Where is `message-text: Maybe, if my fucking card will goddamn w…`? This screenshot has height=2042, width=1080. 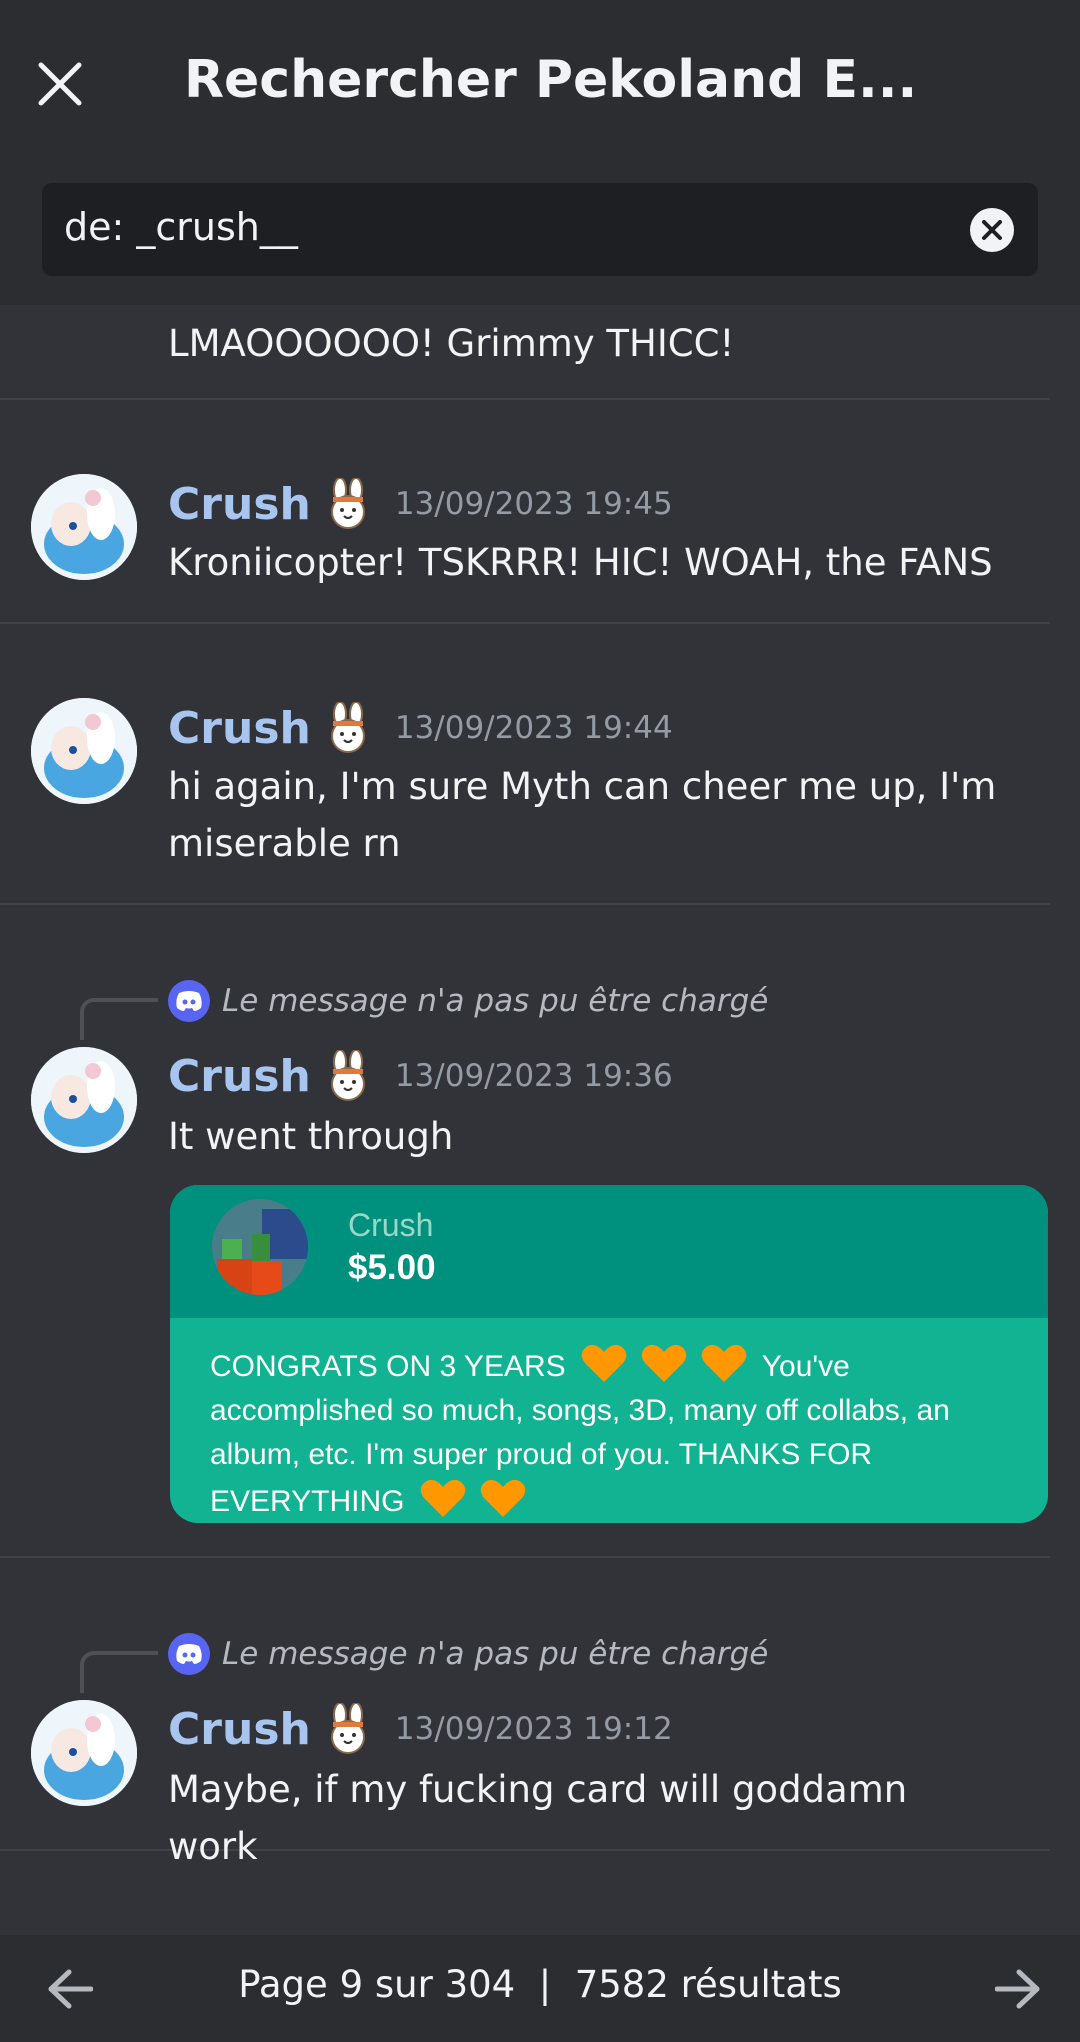
message-text: Maybe, if my fucking card will goddamn w… is located at coordinates (538, 1818).